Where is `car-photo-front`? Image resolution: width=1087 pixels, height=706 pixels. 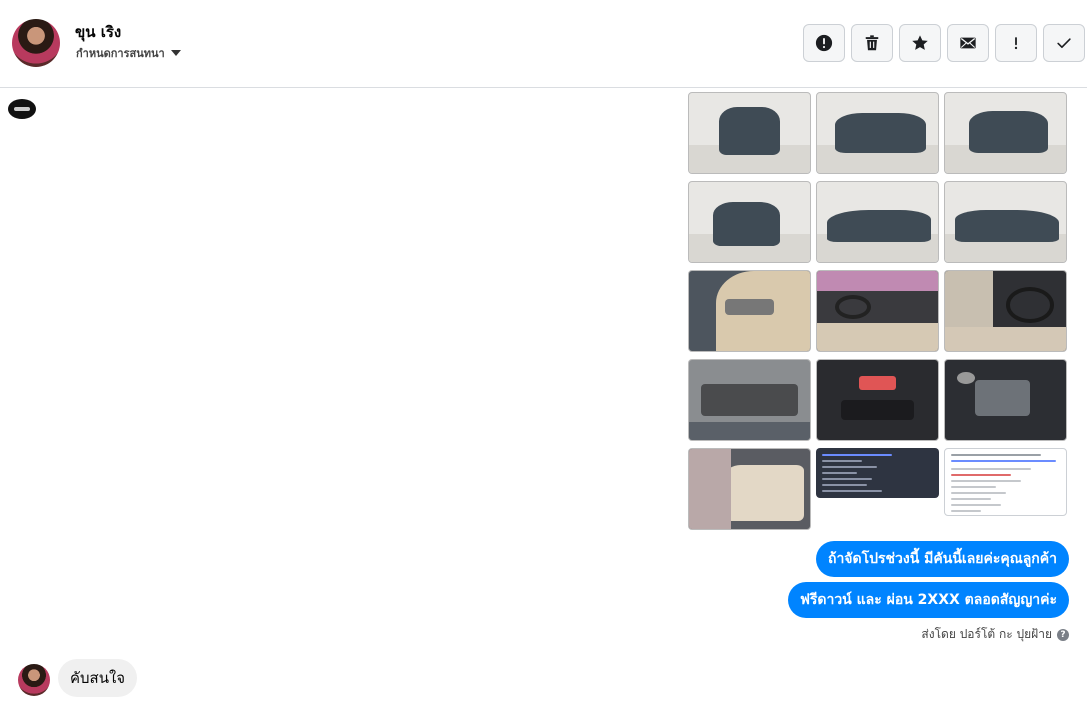 car-photo-front is located at coordinates (749, 133).